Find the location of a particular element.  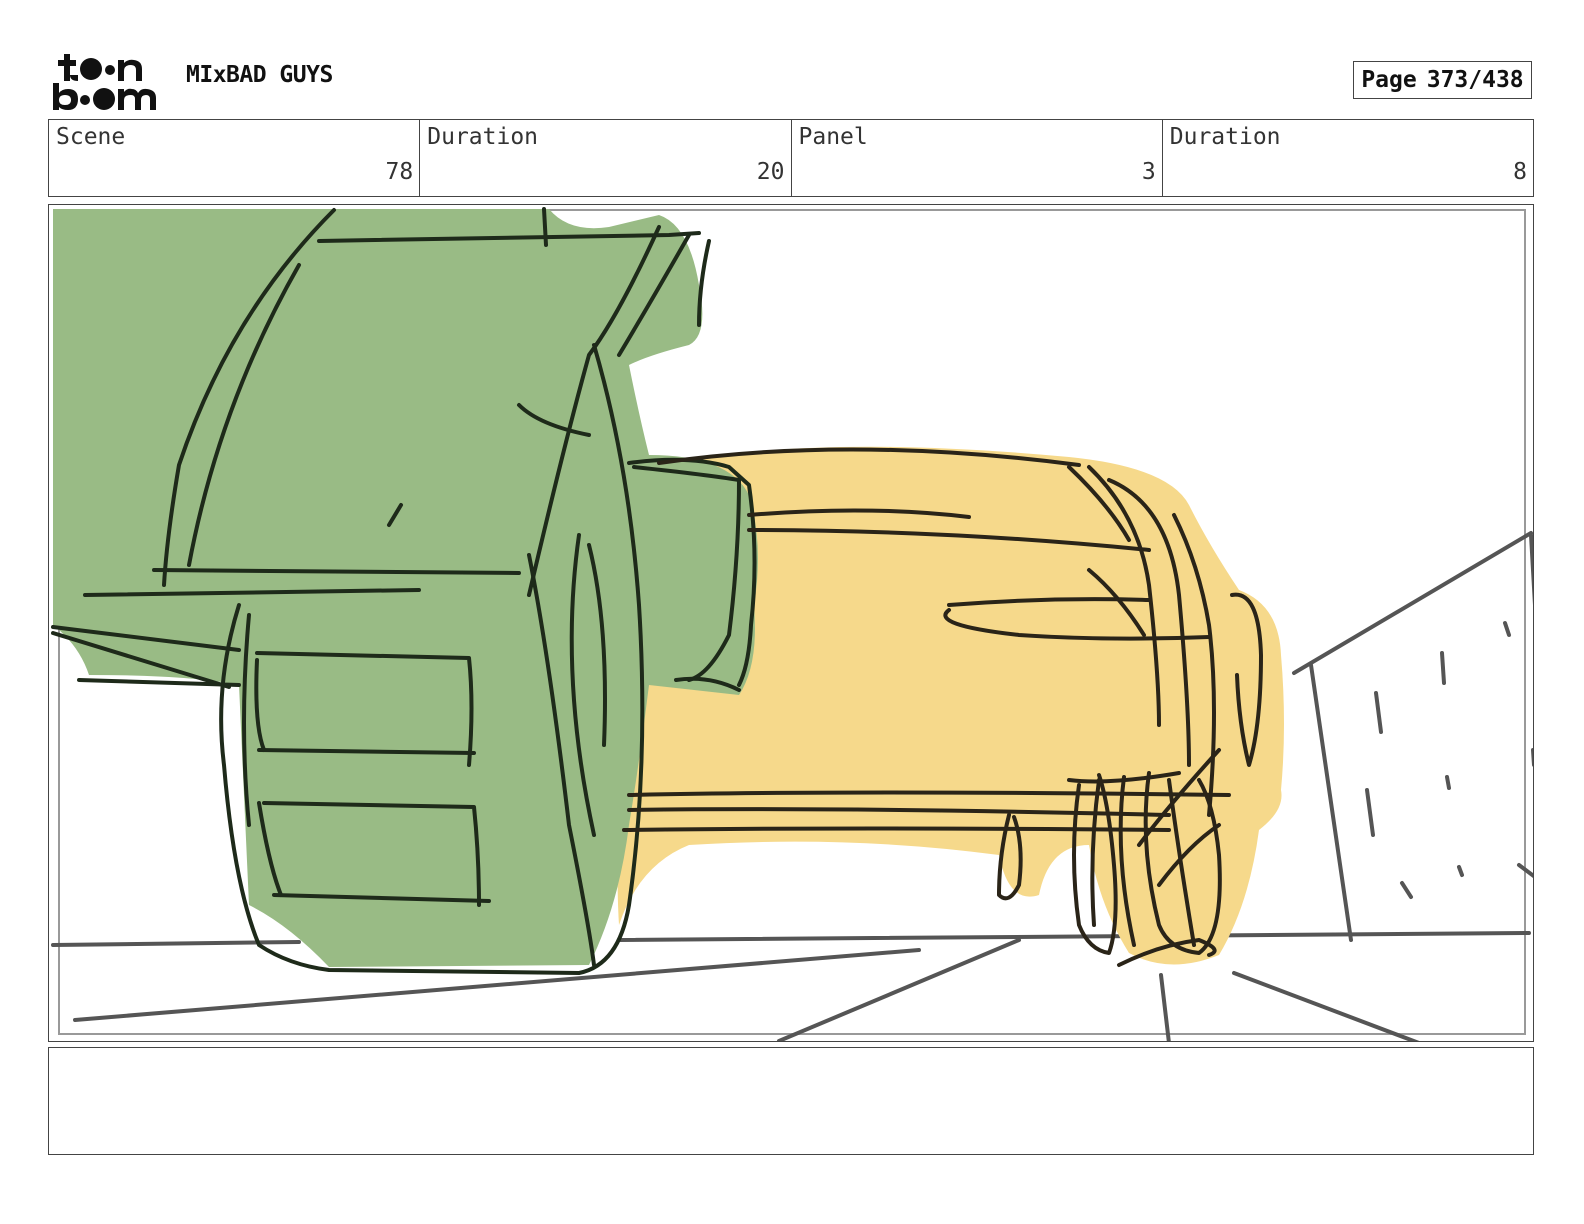

panel-value: 3 is located at coordinates (1148, 172).